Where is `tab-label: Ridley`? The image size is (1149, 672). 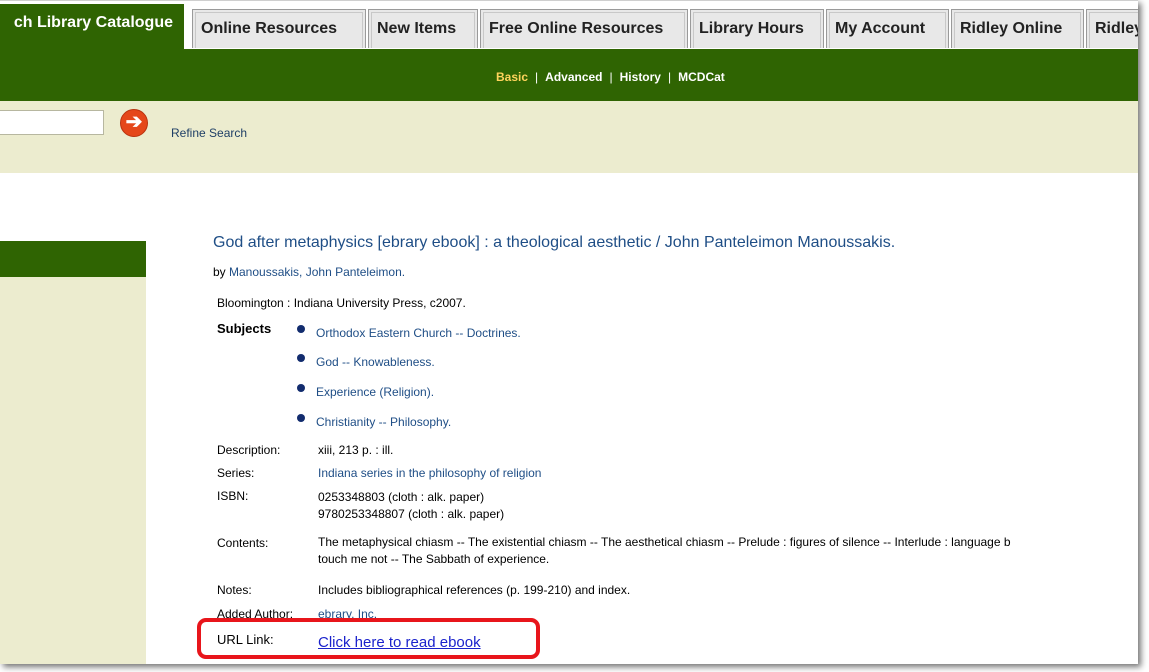 tab-label: Ridley is located at coordinates (1116, 28).